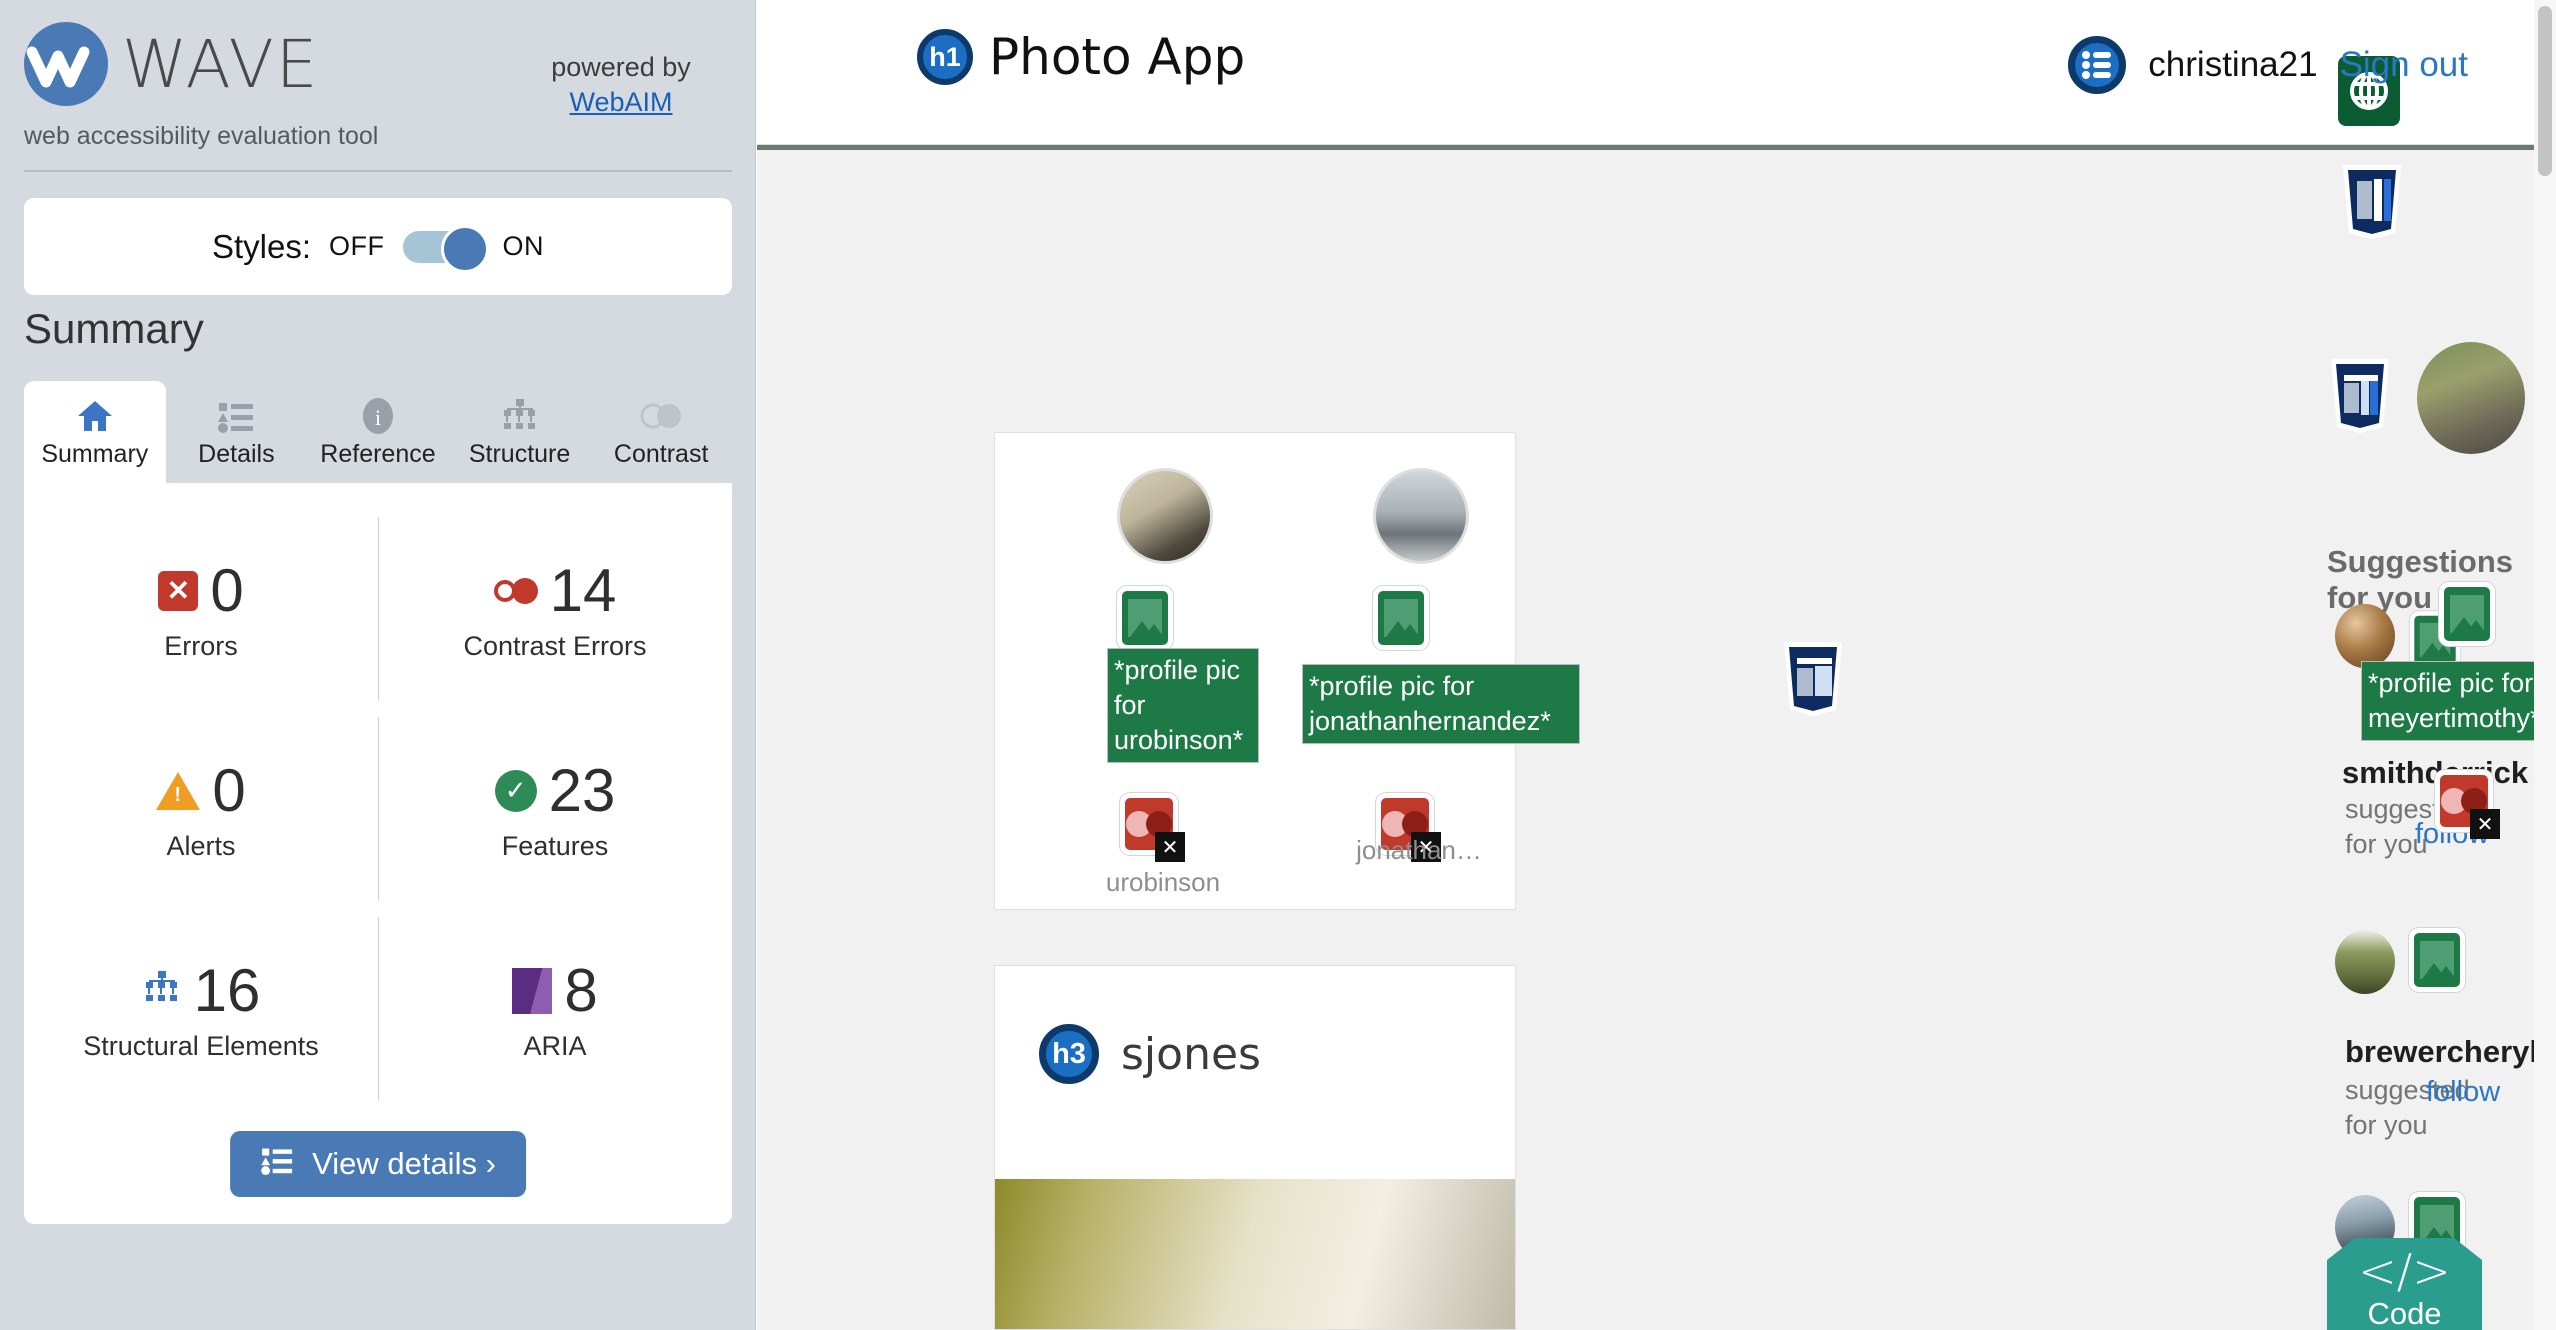 This screenshot has width=2556, height=1330. I want to click on app-brand: h1 Photo App, so click(1081, 57).